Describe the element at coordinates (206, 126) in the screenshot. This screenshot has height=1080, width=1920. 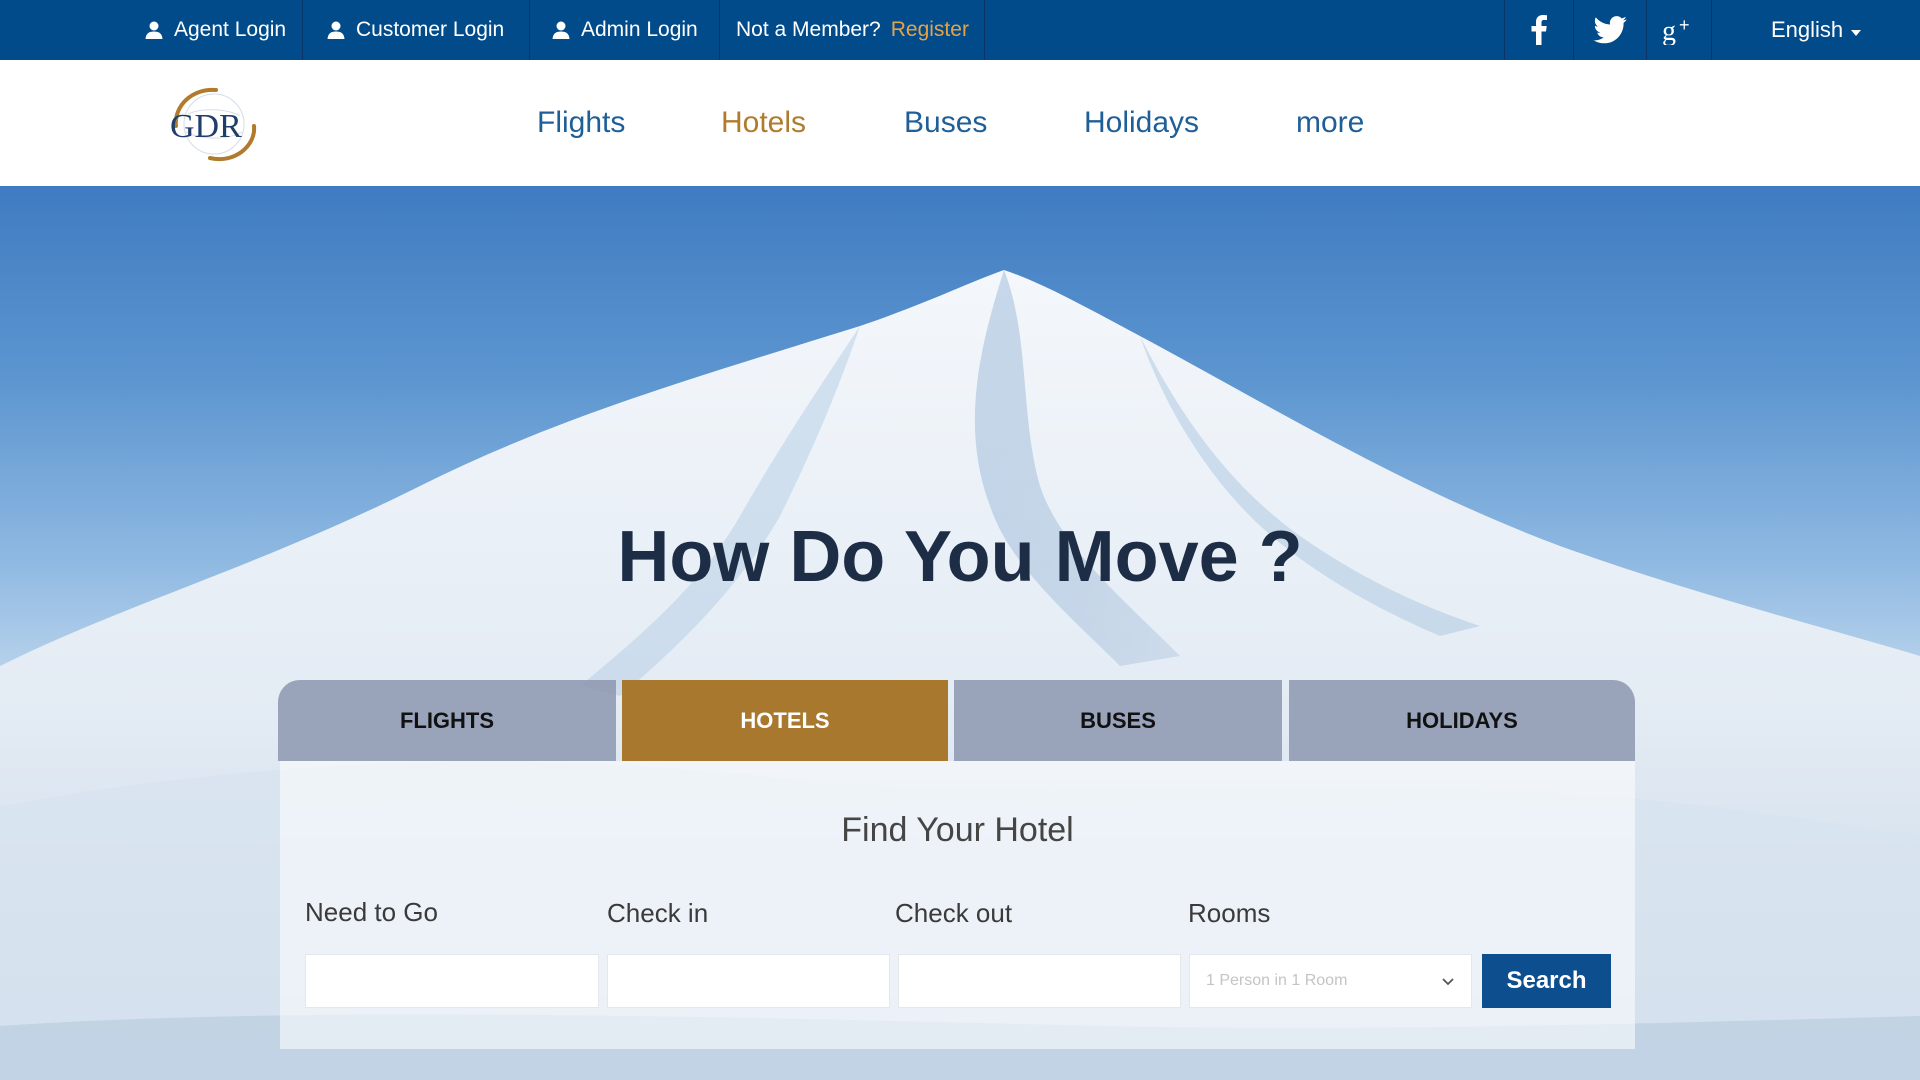
I see `logo-text: GDR` at that location.